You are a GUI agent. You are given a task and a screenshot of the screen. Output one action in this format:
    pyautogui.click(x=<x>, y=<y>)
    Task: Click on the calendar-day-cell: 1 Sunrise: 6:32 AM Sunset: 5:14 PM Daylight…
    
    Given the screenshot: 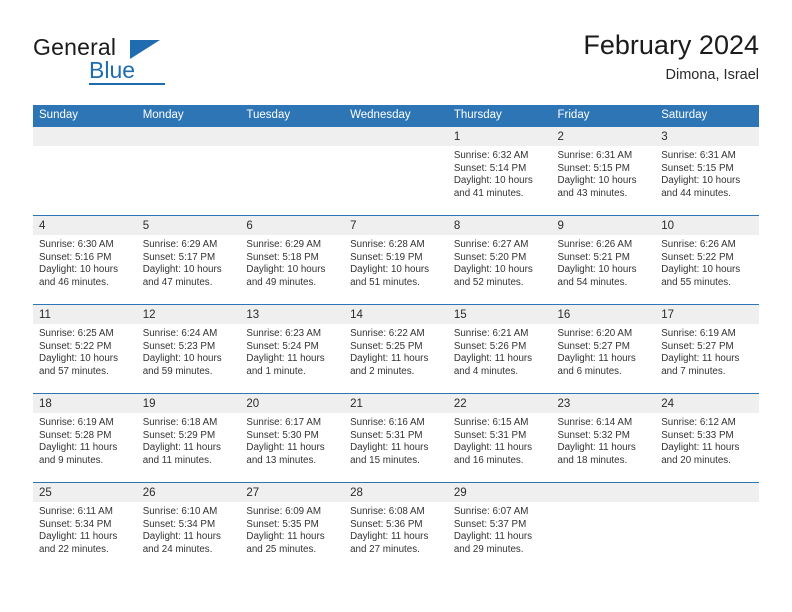 What is the action you would take?
    pyautogui.click(x=499, y=171)
    